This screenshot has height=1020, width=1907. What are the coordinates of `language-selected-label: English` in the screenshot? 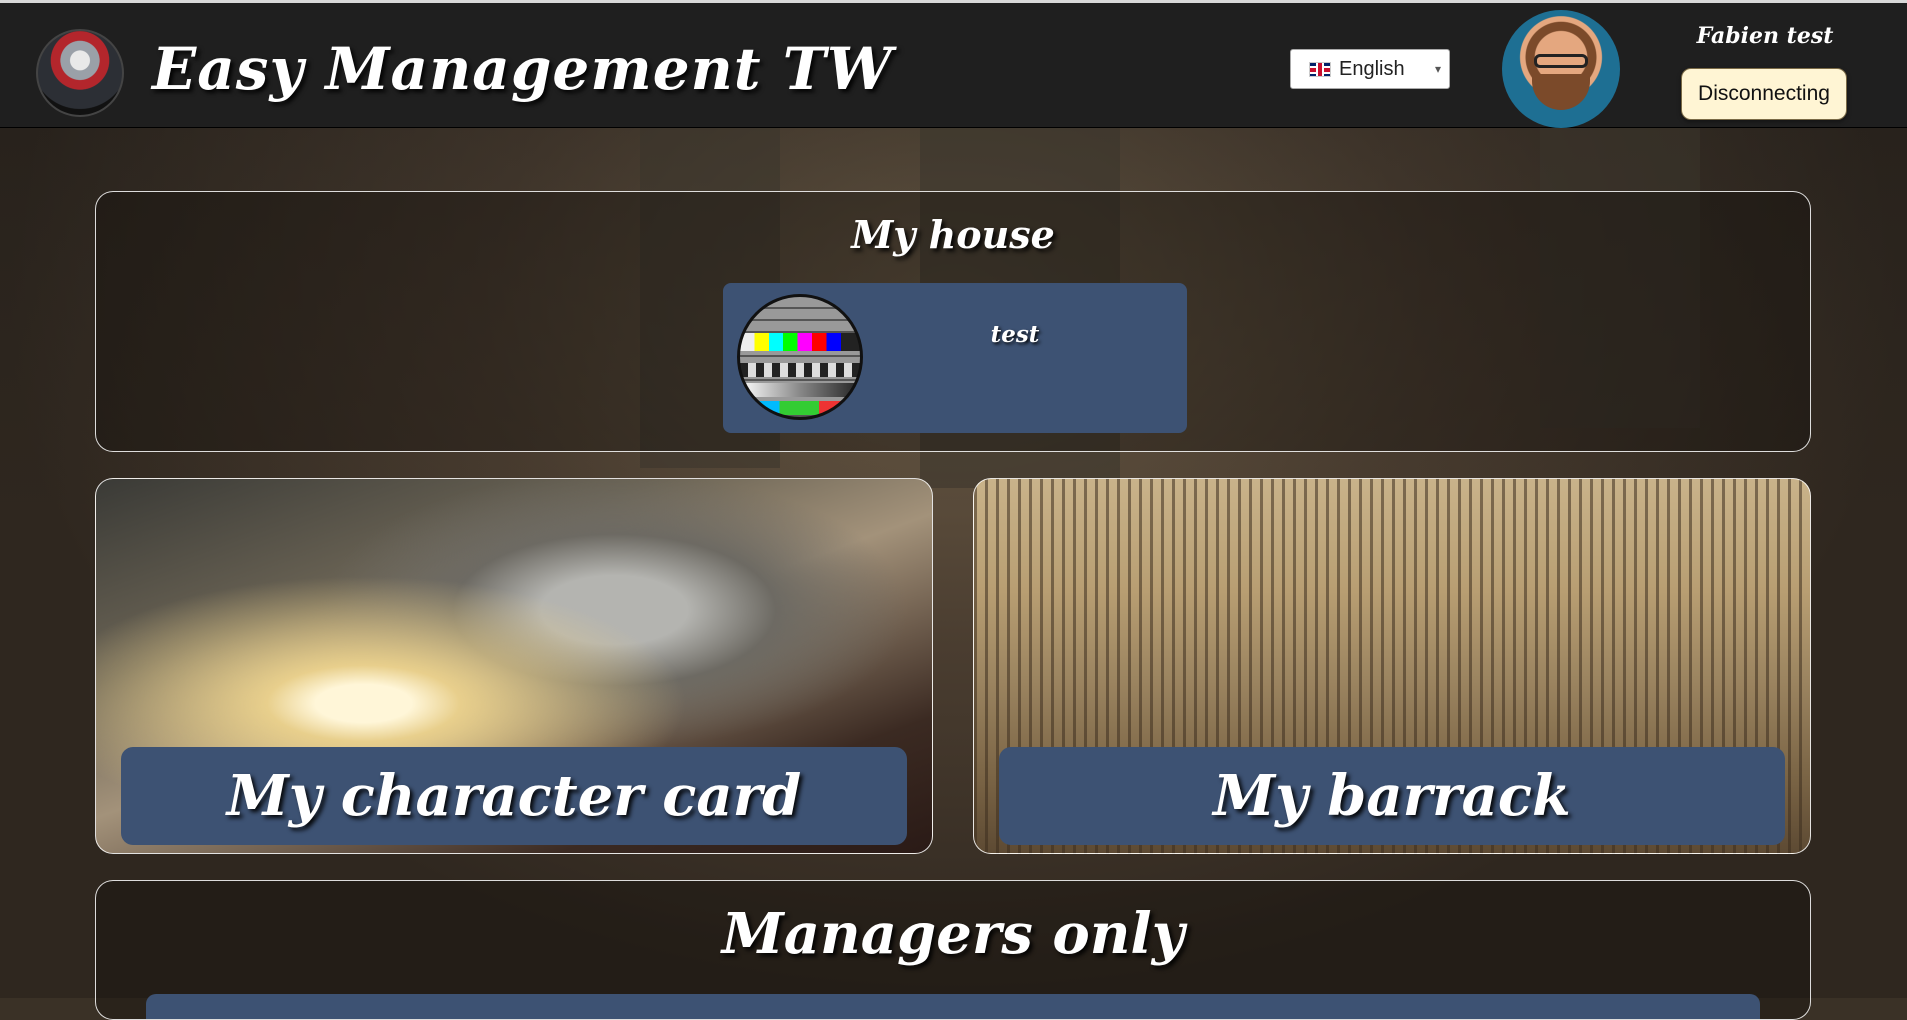 It's located at (1372, 68).